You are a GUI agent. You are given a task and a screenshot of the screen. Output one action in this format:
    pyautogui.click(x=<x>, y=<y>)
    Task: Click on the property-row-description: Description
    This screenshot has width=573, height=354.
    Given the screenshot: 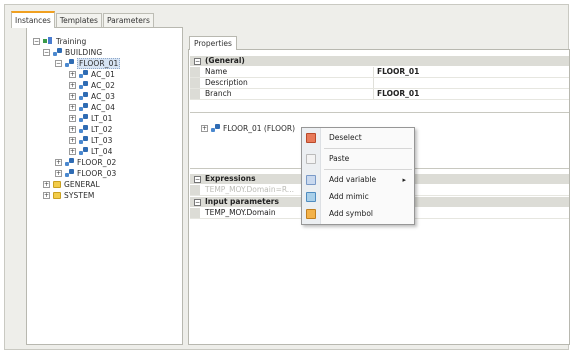 What is the action you would take?
    pyautogui.click(x=379, y=83)
    